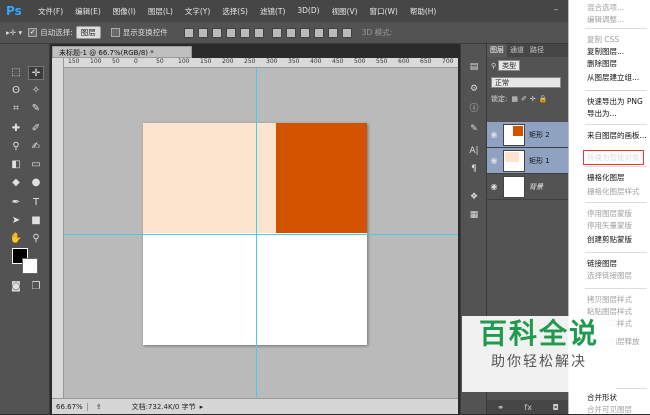 This screenshot has height=415, width=650. Describe the element at coordinates (36, 91) in the screenshot. I see `magic-wand-tool-icon: ✧` at that location.